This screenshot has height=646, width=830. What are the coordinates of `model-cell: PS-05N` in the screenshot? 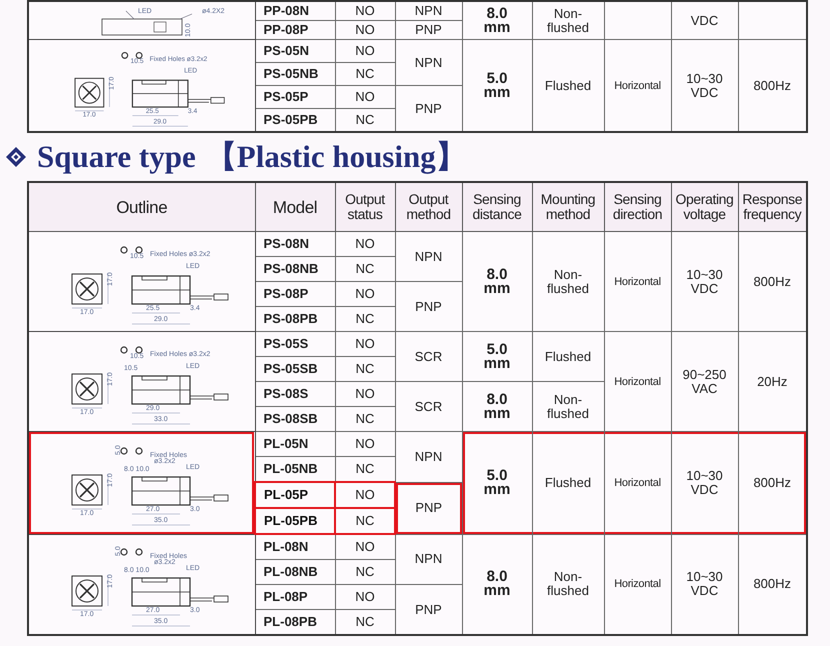 It's located at (295, 51).